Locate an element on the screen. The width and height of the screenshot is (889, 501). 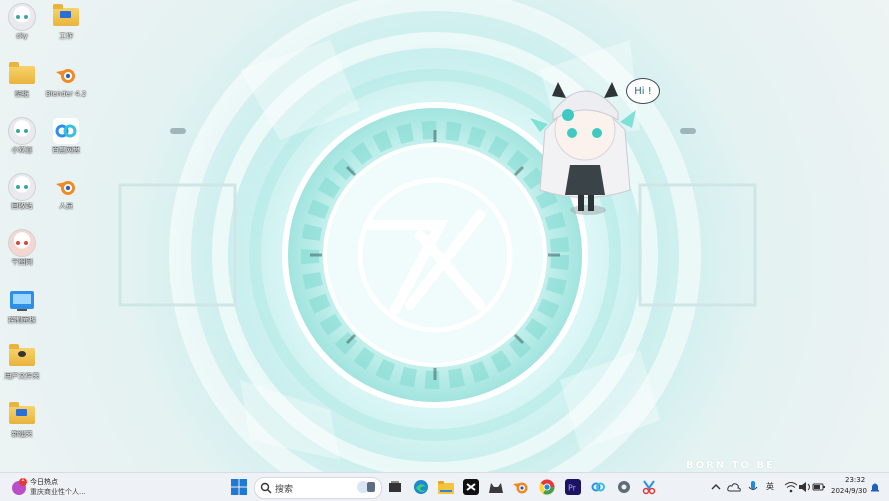
desktop-icon-xiaohuanxi: 小欢喜 is located at coordinates (22, 136).